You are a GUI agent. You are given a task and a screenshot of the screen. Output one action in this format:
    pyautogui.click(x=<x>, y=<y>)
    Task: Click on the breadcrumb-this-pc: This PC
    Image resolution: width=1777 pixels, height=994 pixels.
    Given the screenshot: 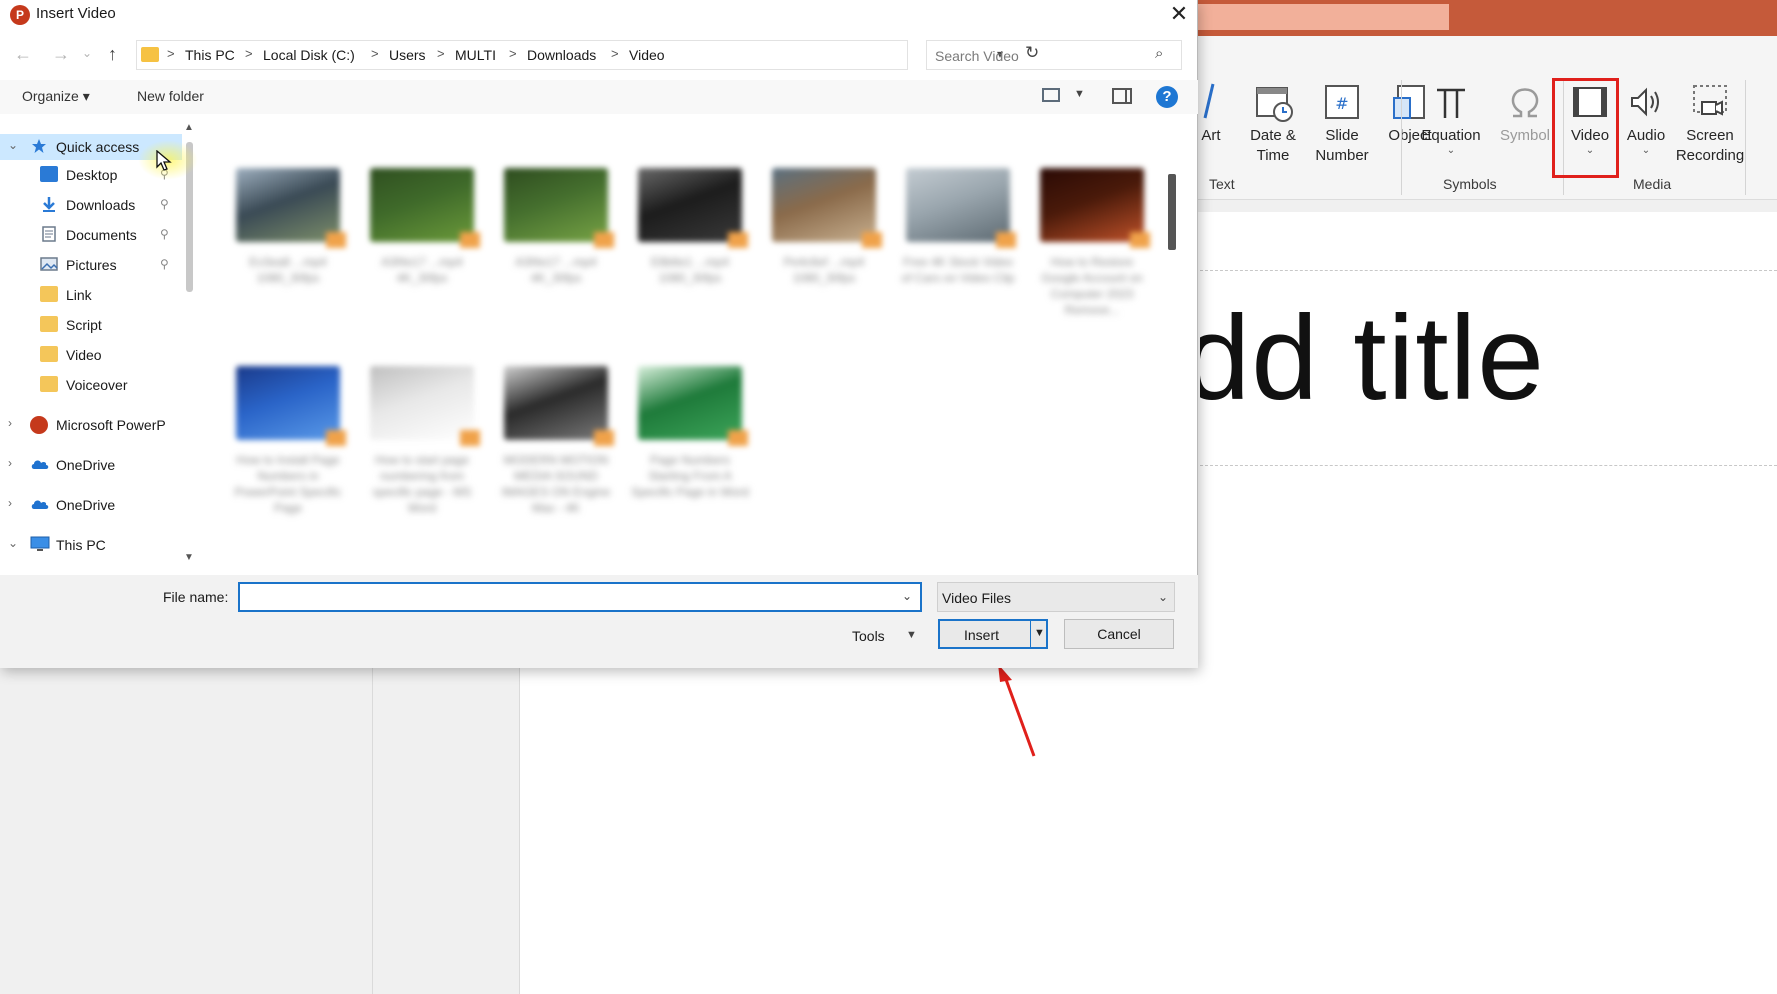 What is the action you would take?
    pyautogui.click(x=210, y=55)
    